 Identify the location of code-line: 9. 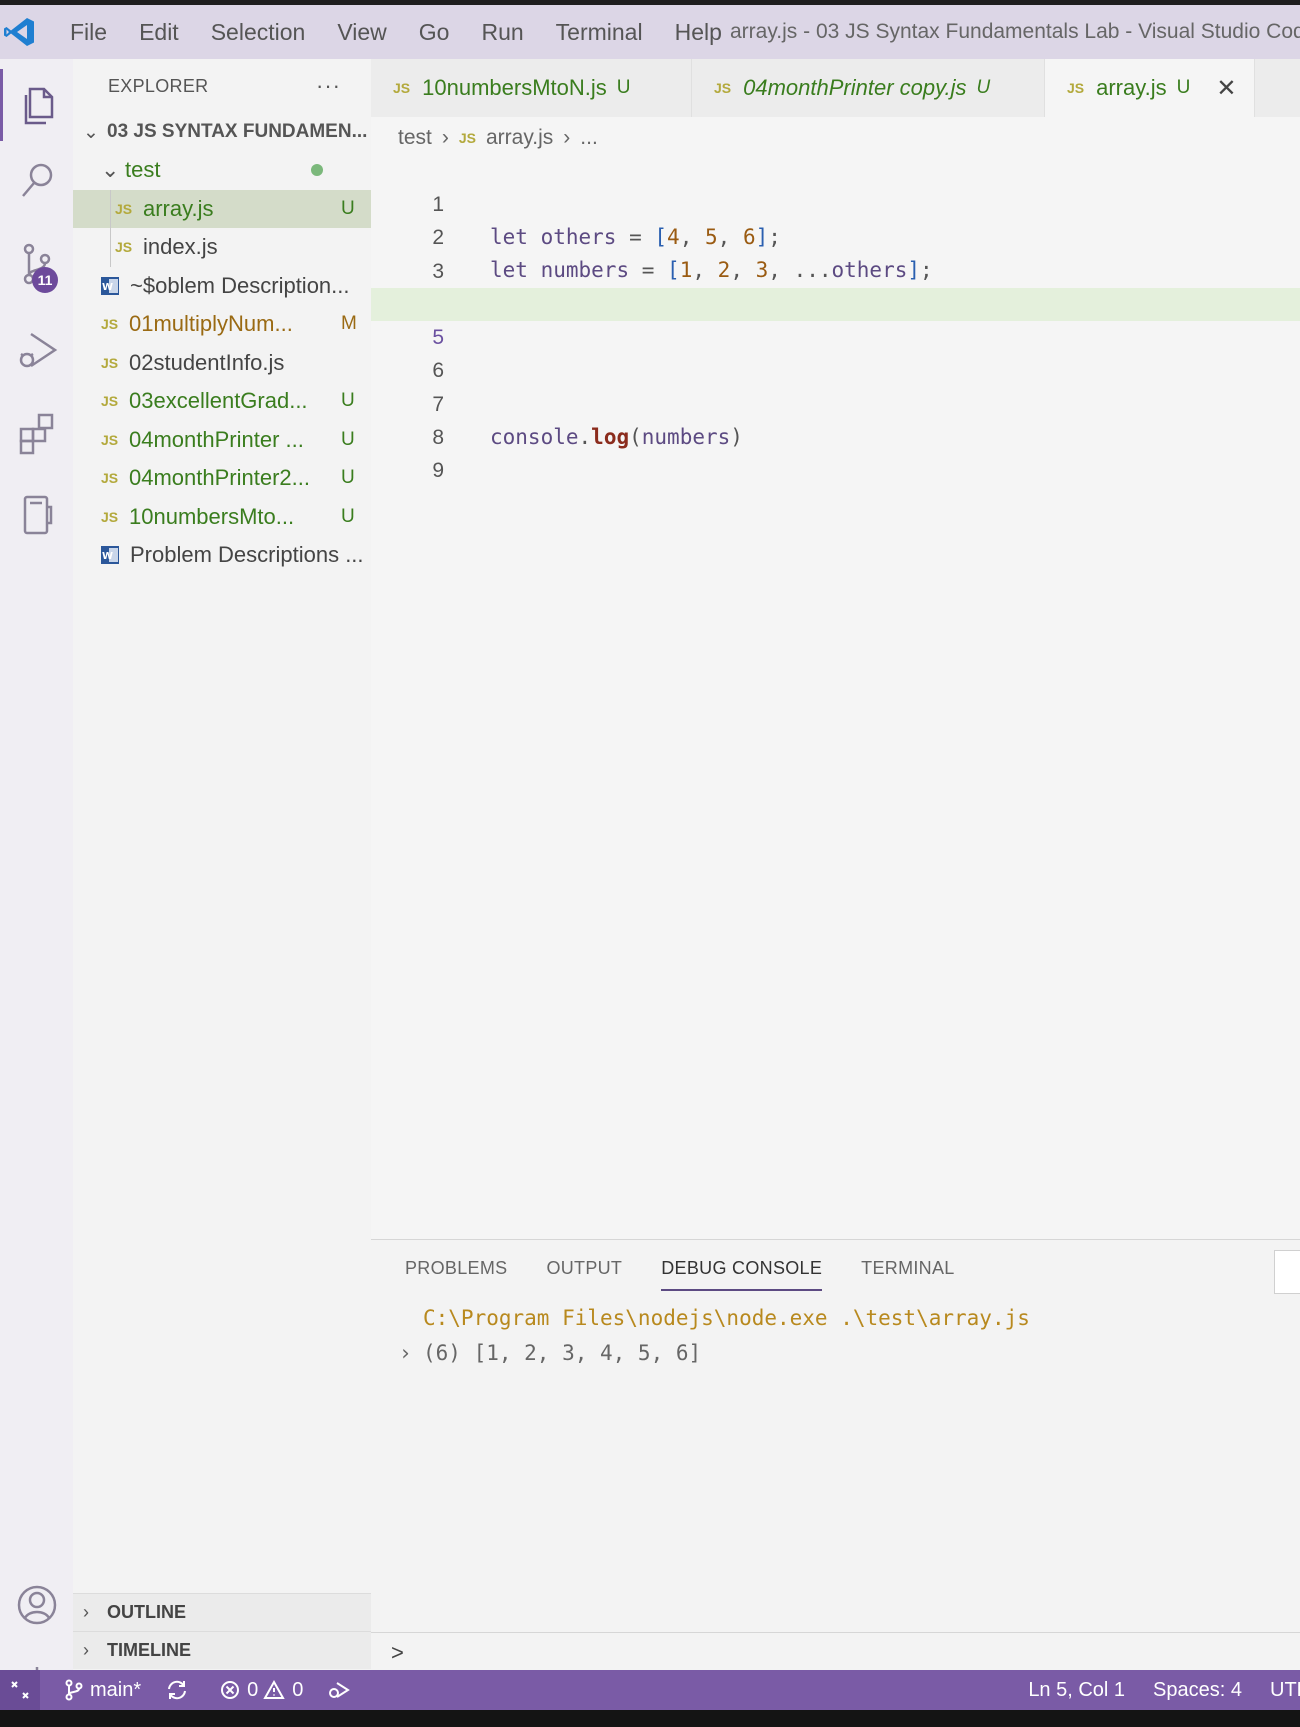
(835, 451).